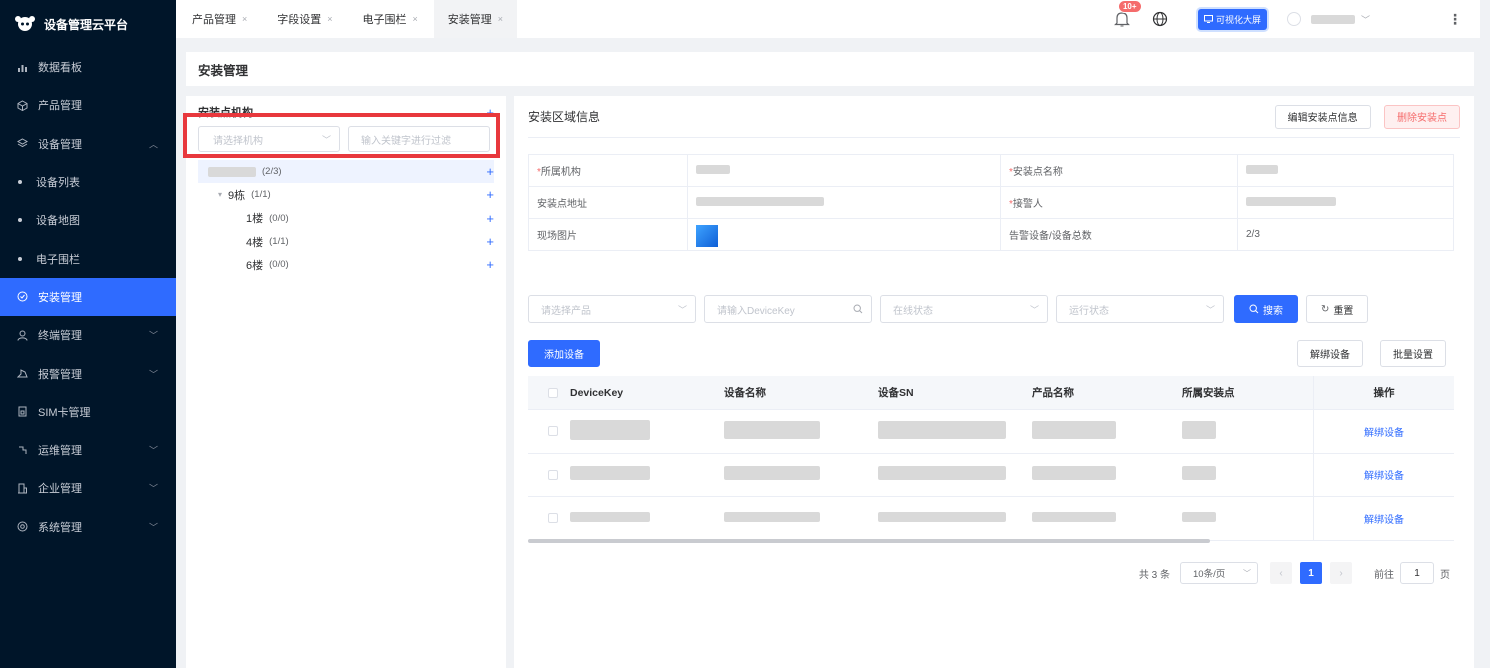 The height and width of the screenshot is (668, 1490). What do you see at coordinates (346, 172) in the screenshot?
I see `tree-node-root: (2/3) +` at bounding box center [346, 172].